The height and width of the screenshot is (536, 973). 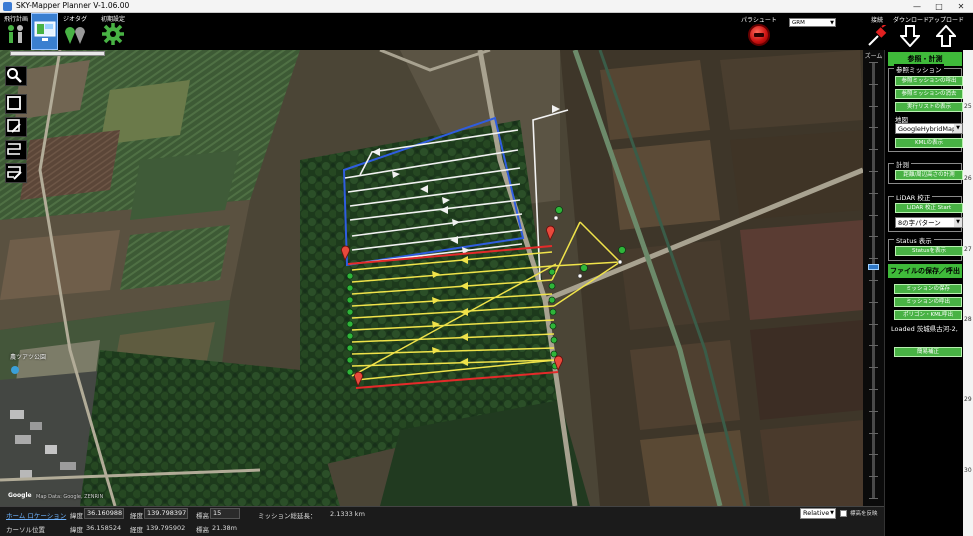 What do you see at coordinates (873, 56) in the screenshot?
I see `zoom-label: ズーム` at bounding box center [873, 56].